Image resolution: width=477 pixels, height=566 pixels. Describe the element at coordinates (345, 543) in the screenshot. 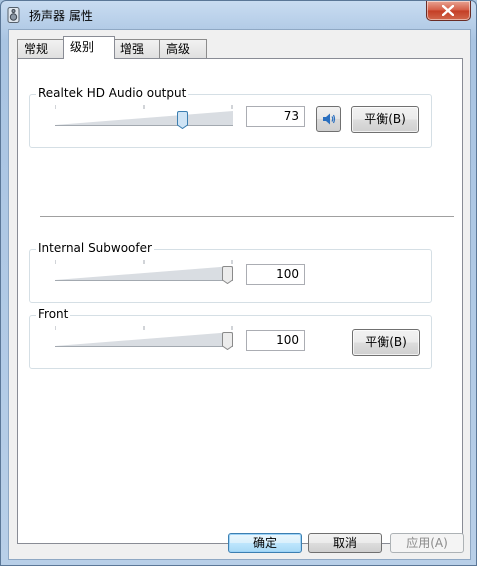

I see `cancel-button: 取消` at that location.